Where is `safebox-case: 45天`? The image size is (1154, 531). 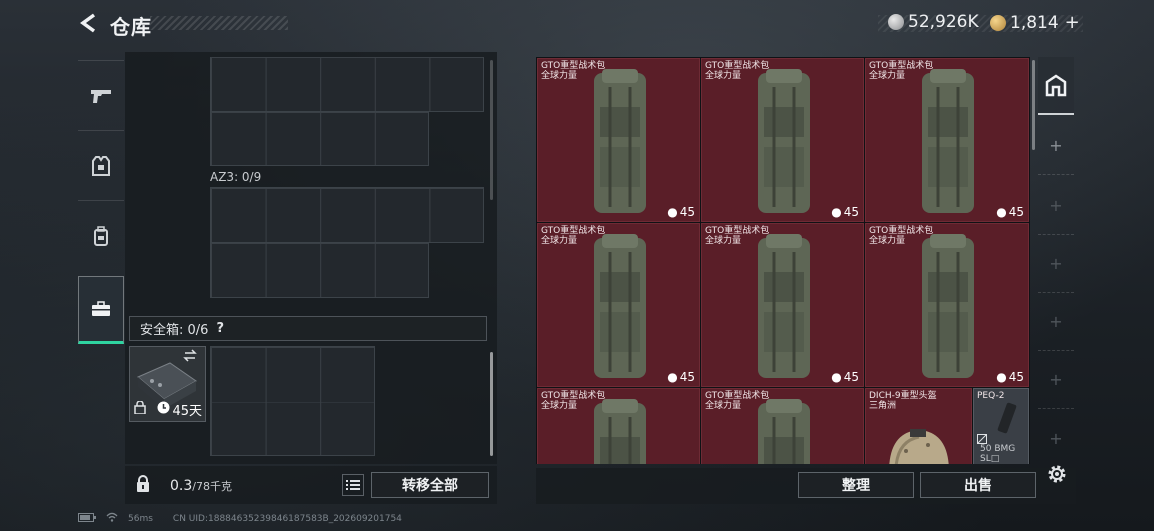 safebox-case: 45天 is located at coordinates (167, 384).